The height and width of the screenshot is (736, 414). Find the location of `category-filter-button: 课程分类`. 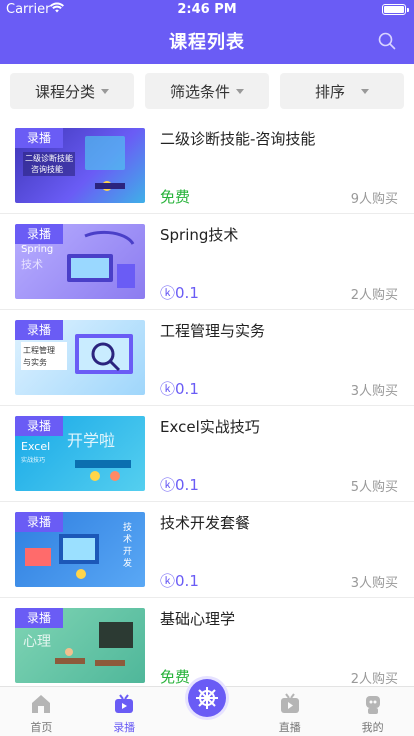

category-filter-button: 课程分类 is located at coordinates (72, 91).